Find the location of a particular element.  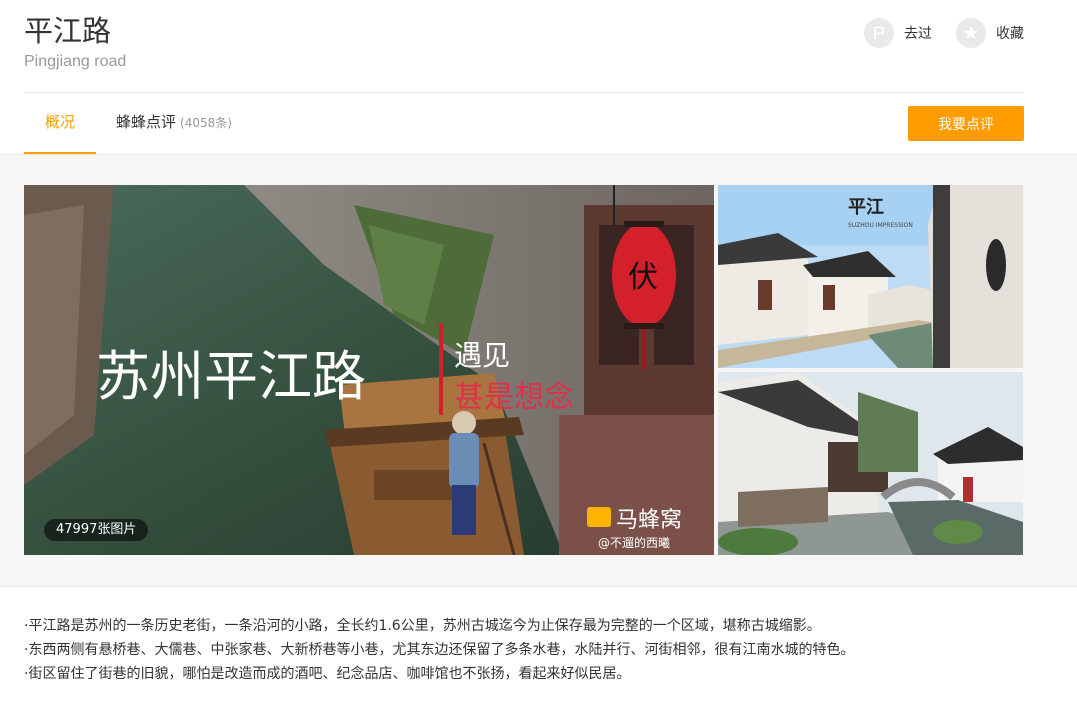

write-review-button: 我要点评 is located at coordinates (966, 123).